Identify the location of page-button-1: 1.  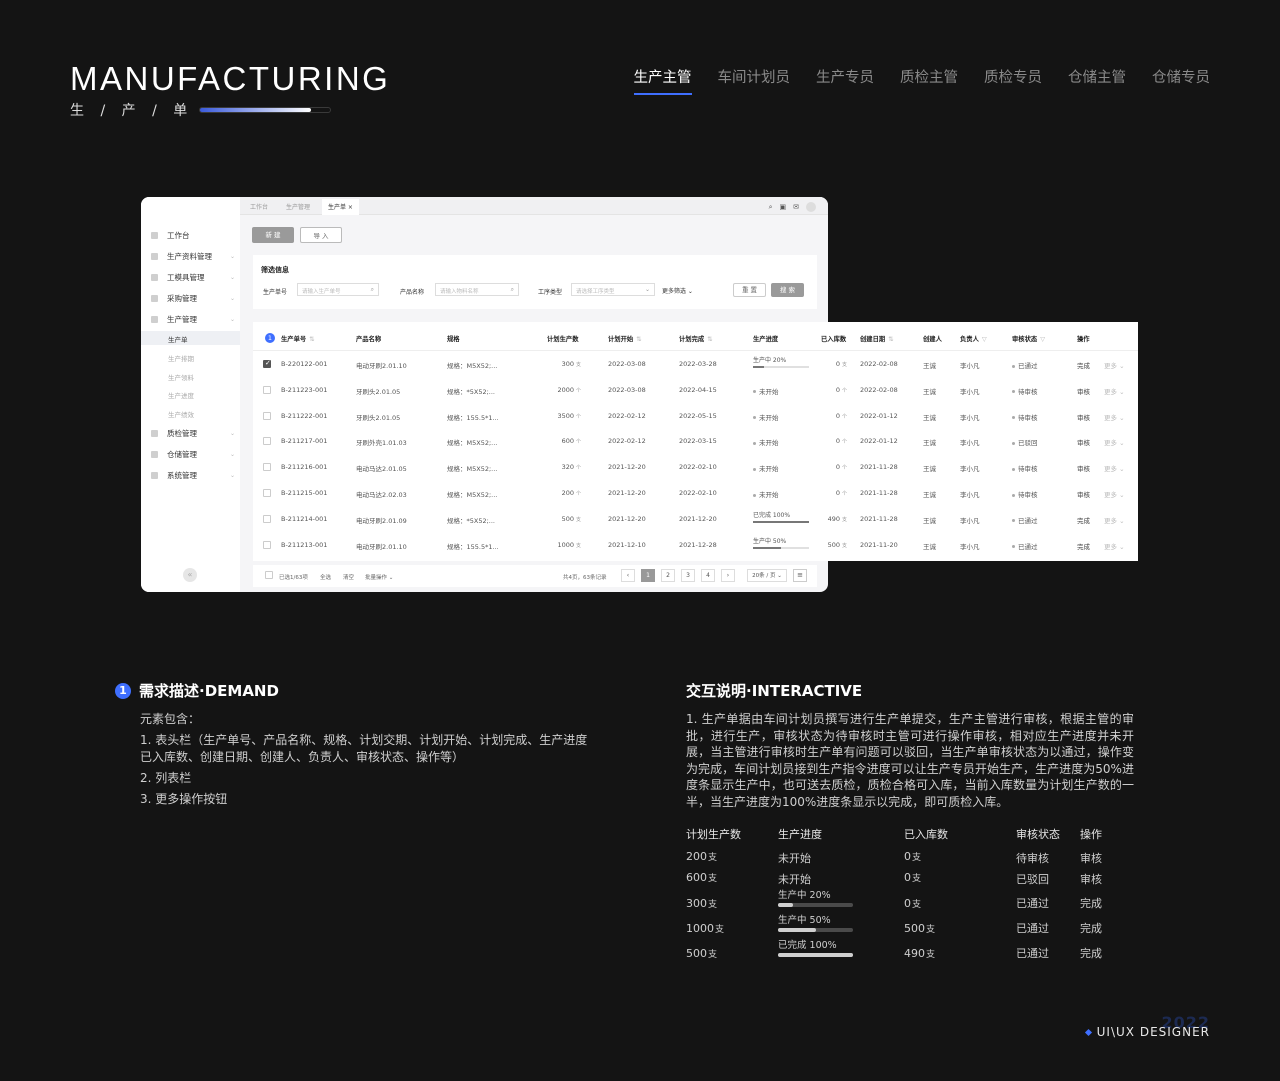
(648, 575).